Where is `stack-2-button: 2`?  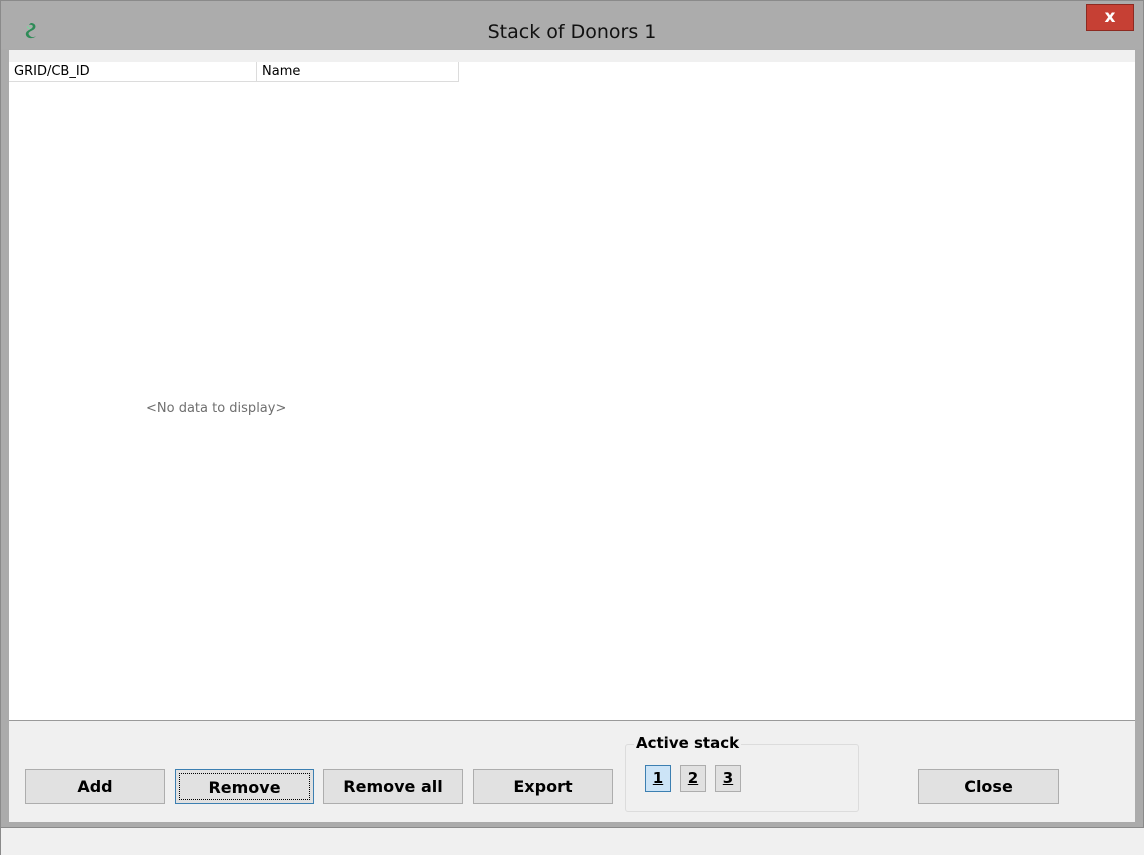
stack-2-button: 2 is located at coordinates (693, 778).